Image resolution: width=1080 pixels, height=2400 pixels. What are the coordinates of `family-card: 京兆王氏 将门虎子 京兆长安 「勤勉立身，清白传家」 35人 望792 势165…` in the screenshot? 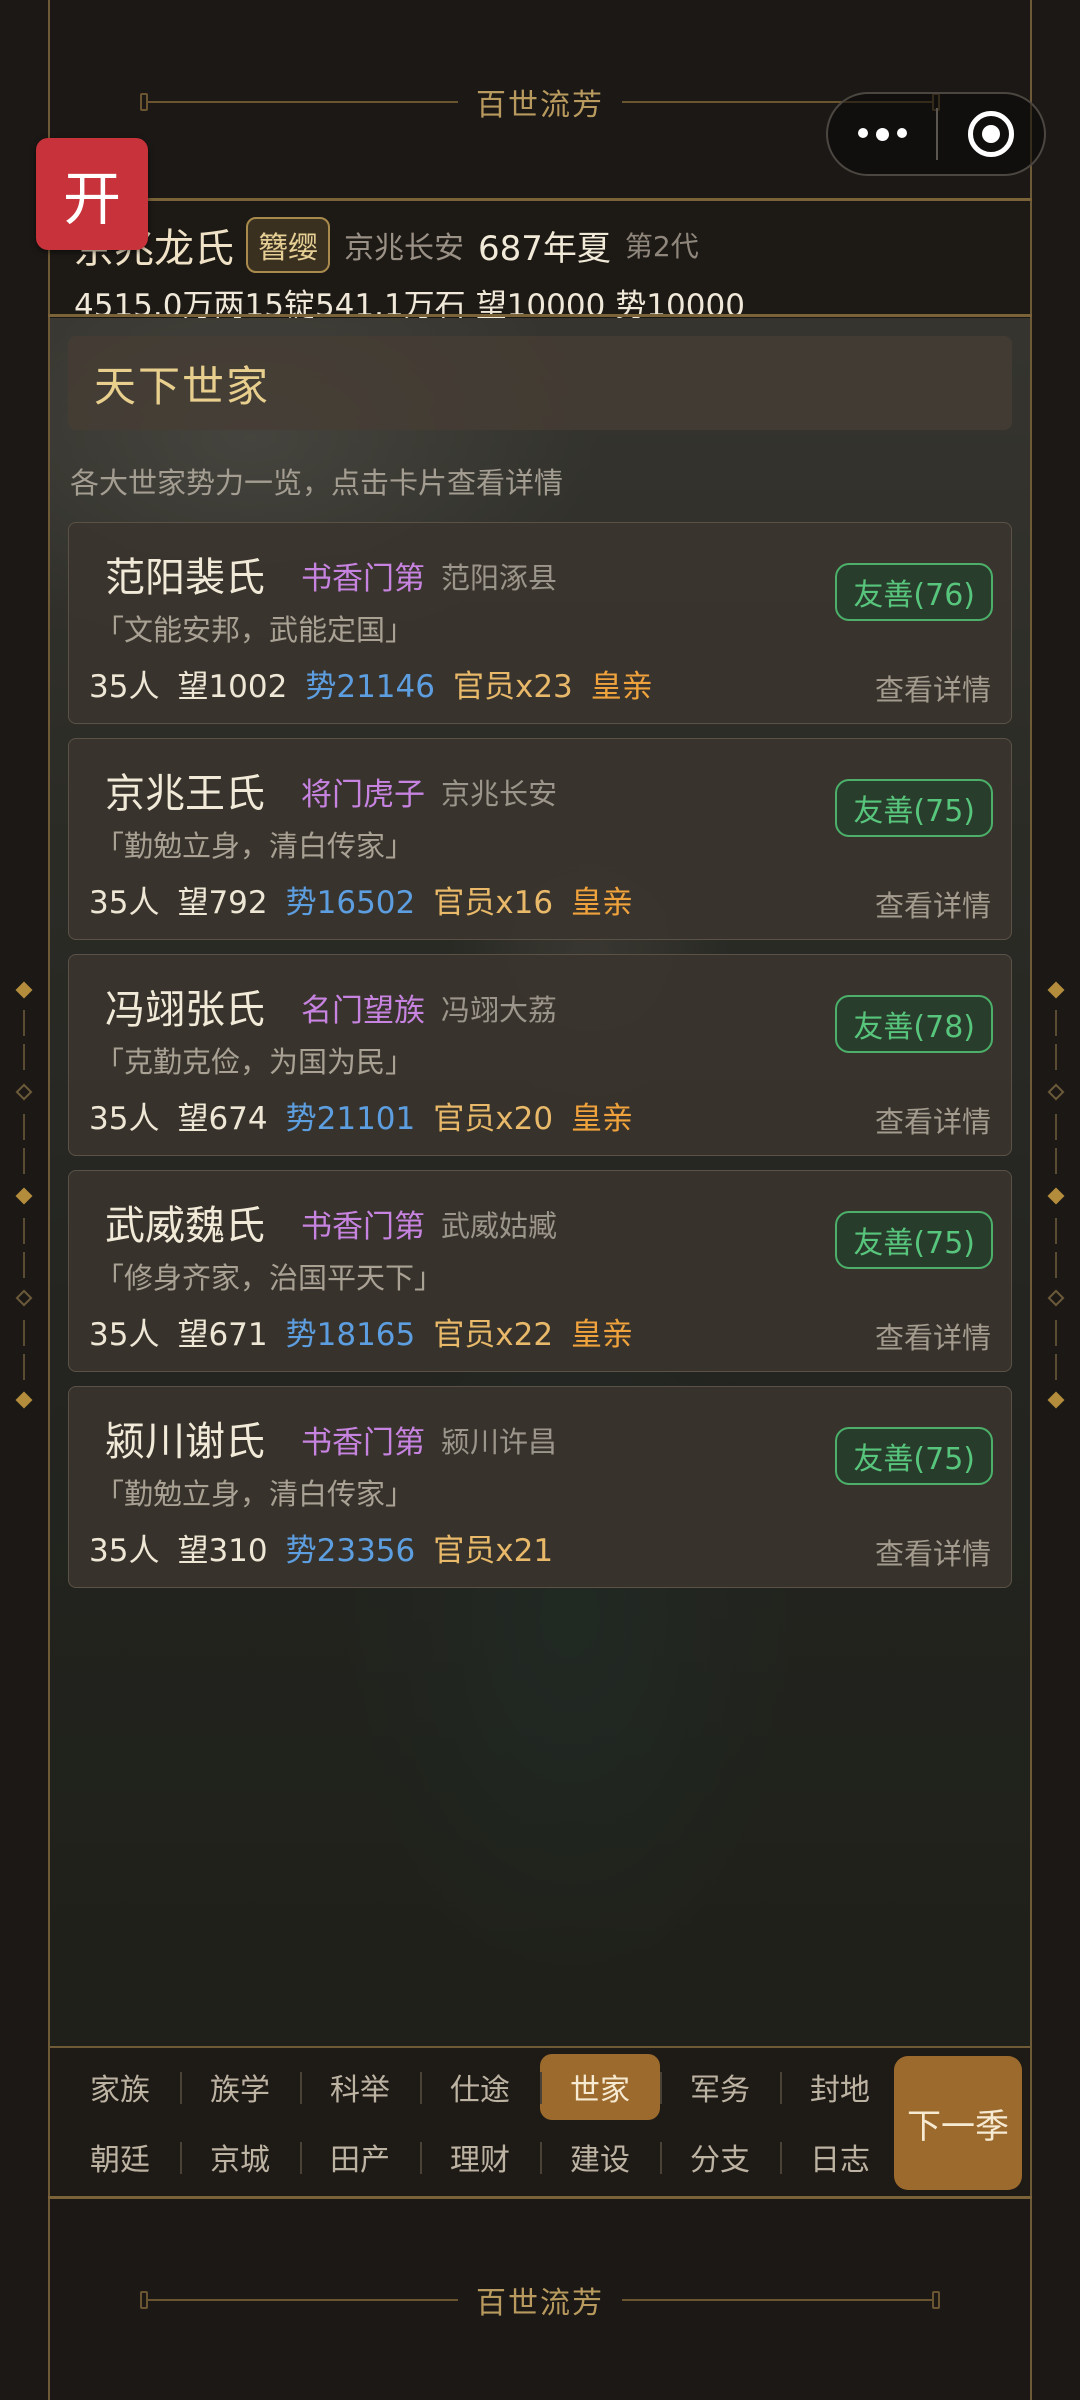 It's located at (540, 839).